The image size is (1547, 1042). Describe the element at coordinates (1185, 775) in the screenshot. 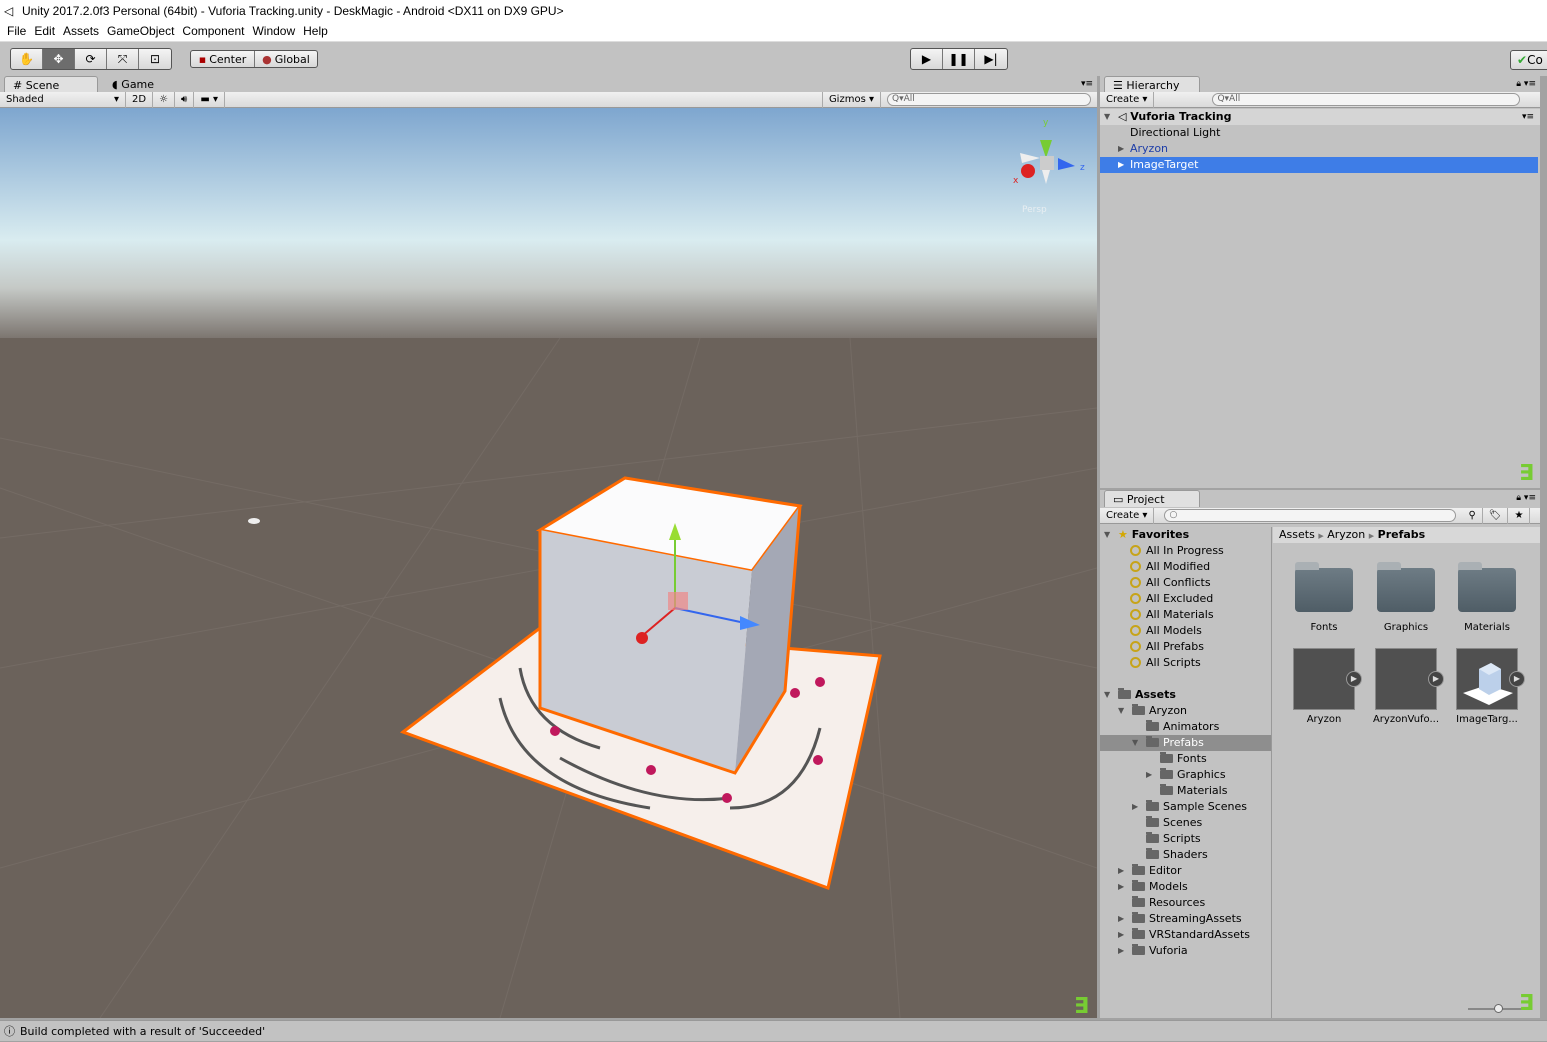

I see `asset-folder-item: ▶ Graphics` at that location.